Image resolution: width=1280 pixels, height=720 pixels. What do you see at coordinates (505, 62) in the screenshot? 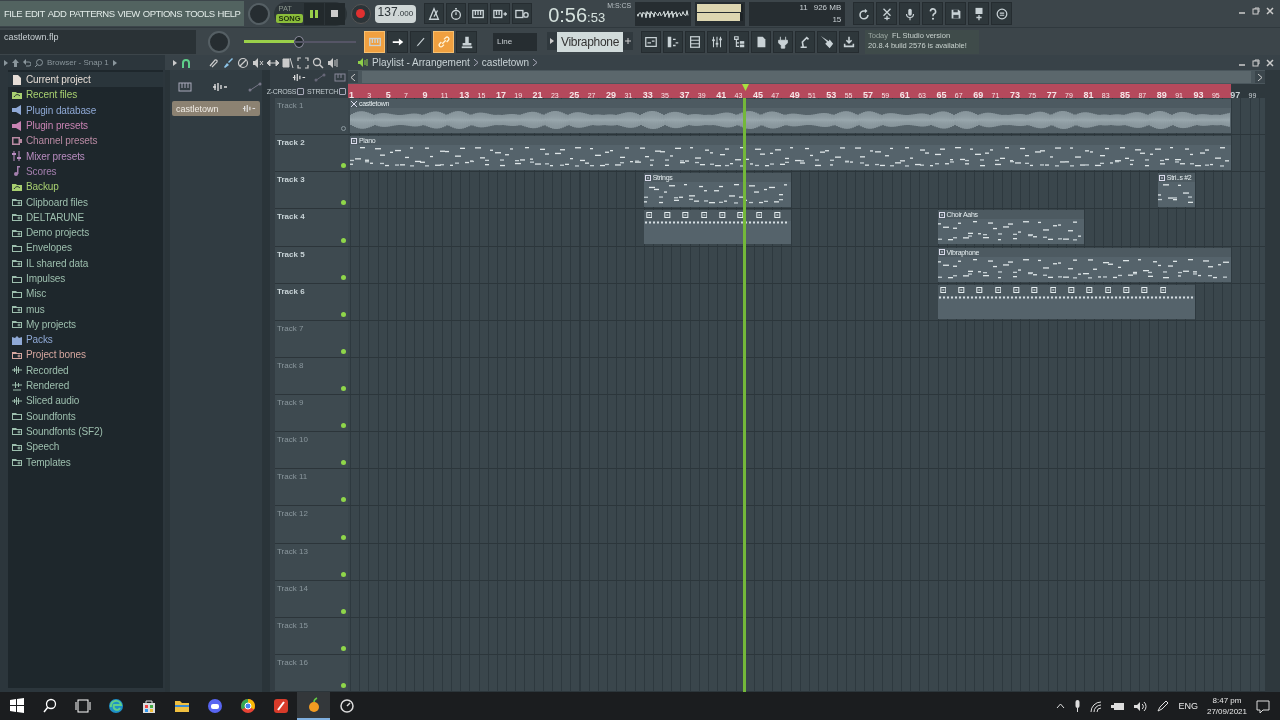
I see `pattern-name: castletown` at bounding box center [505, 62].